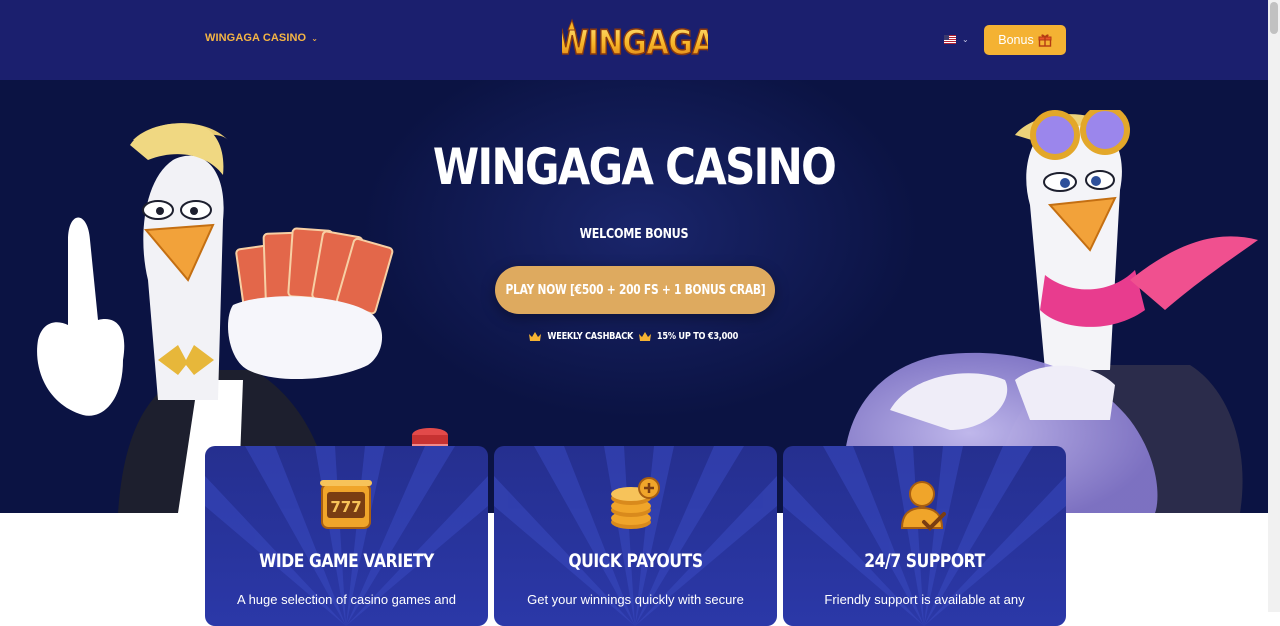 Image resolution: width=1280 pixels, height=626 pixels. Describe the element at coordinates (346, 599) in the screenshot. I see `feature-text: A huge selection of casino games and` at that location.